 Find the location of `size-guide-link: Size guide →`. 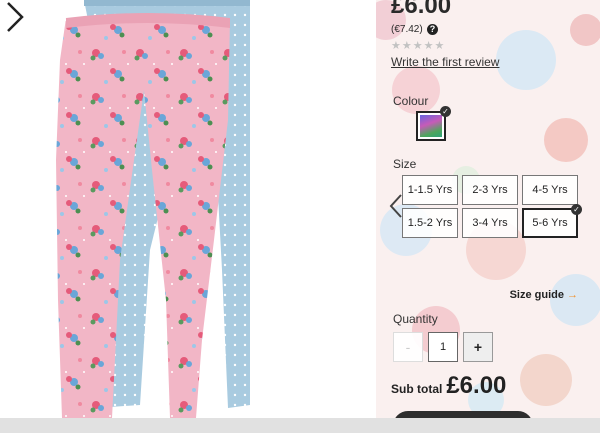

size-guide-link: Size guide → is located at coordinates (544, 295).